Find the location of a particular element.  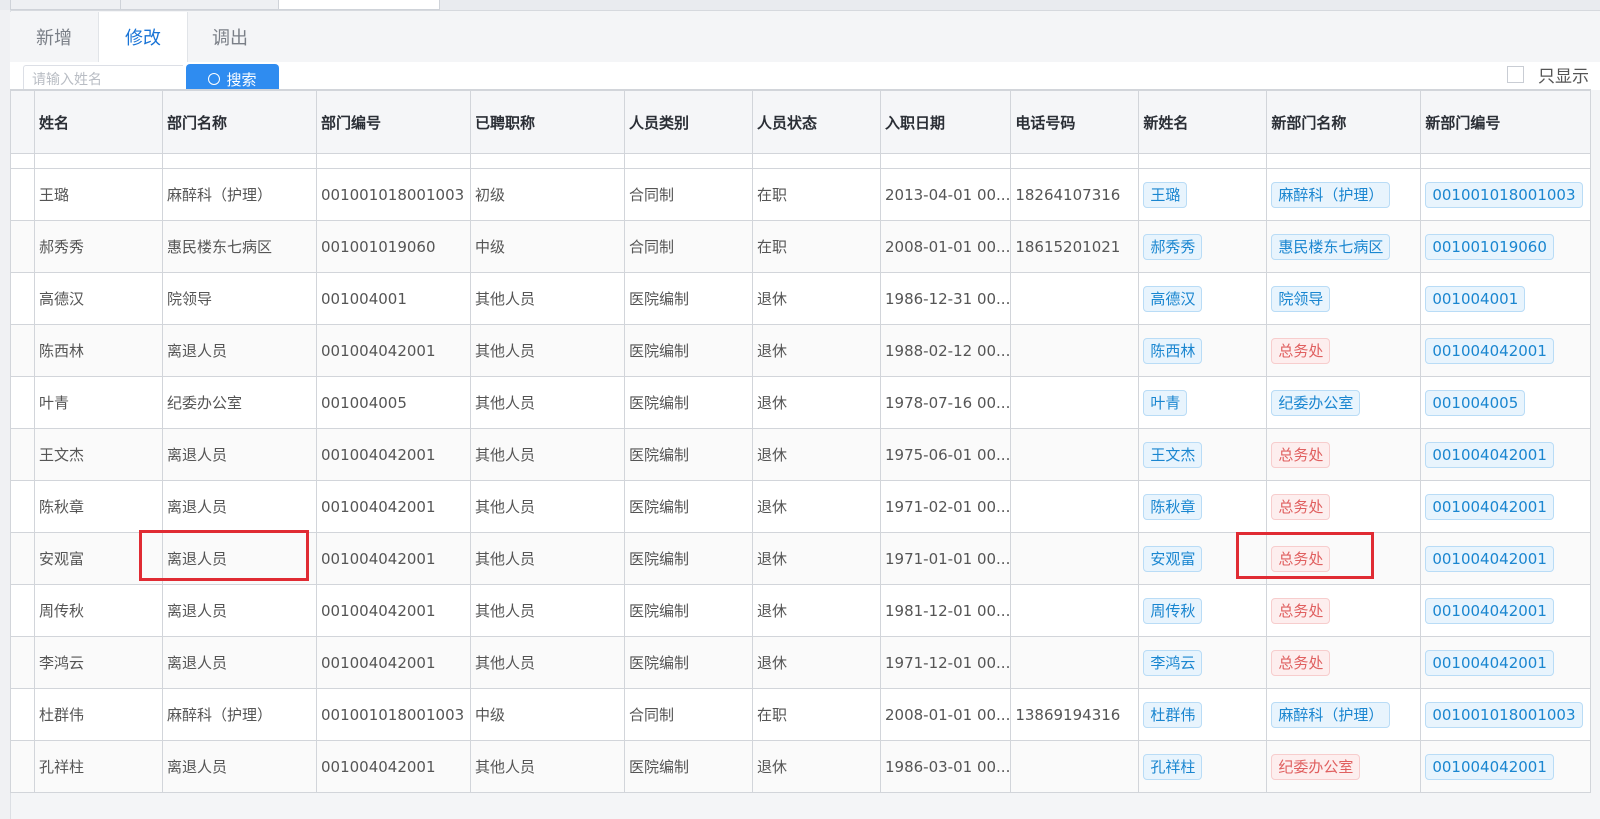

new-name-tag: 陈西林 is located at coordinates (1173, 350).